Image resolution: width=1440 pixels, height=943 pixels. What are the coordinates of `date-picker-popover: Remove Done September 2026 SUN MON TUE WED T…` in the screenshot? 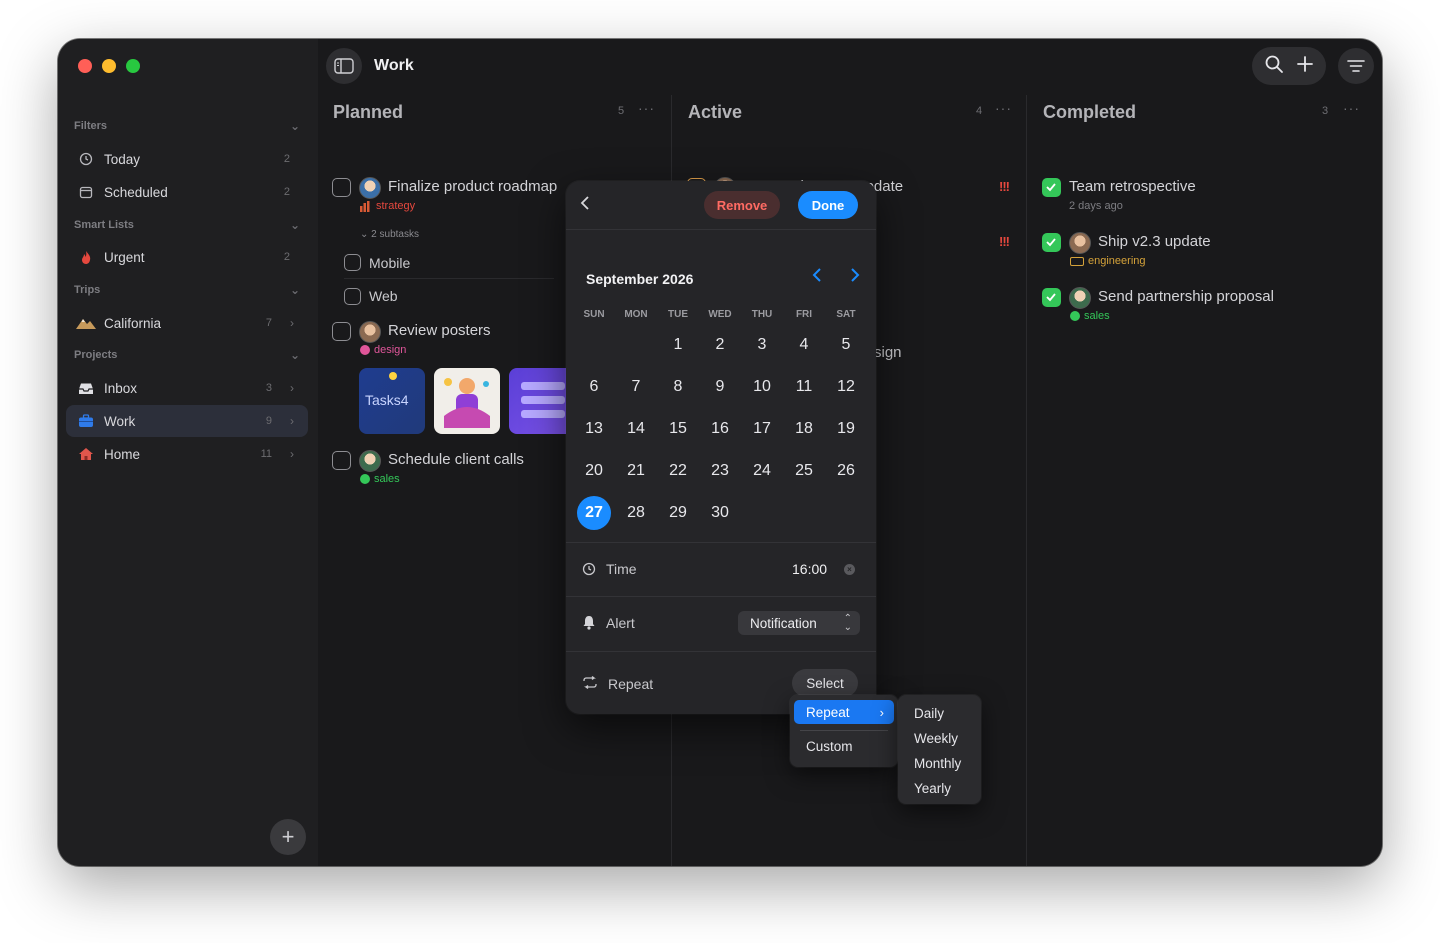 It's located at (721, 447).